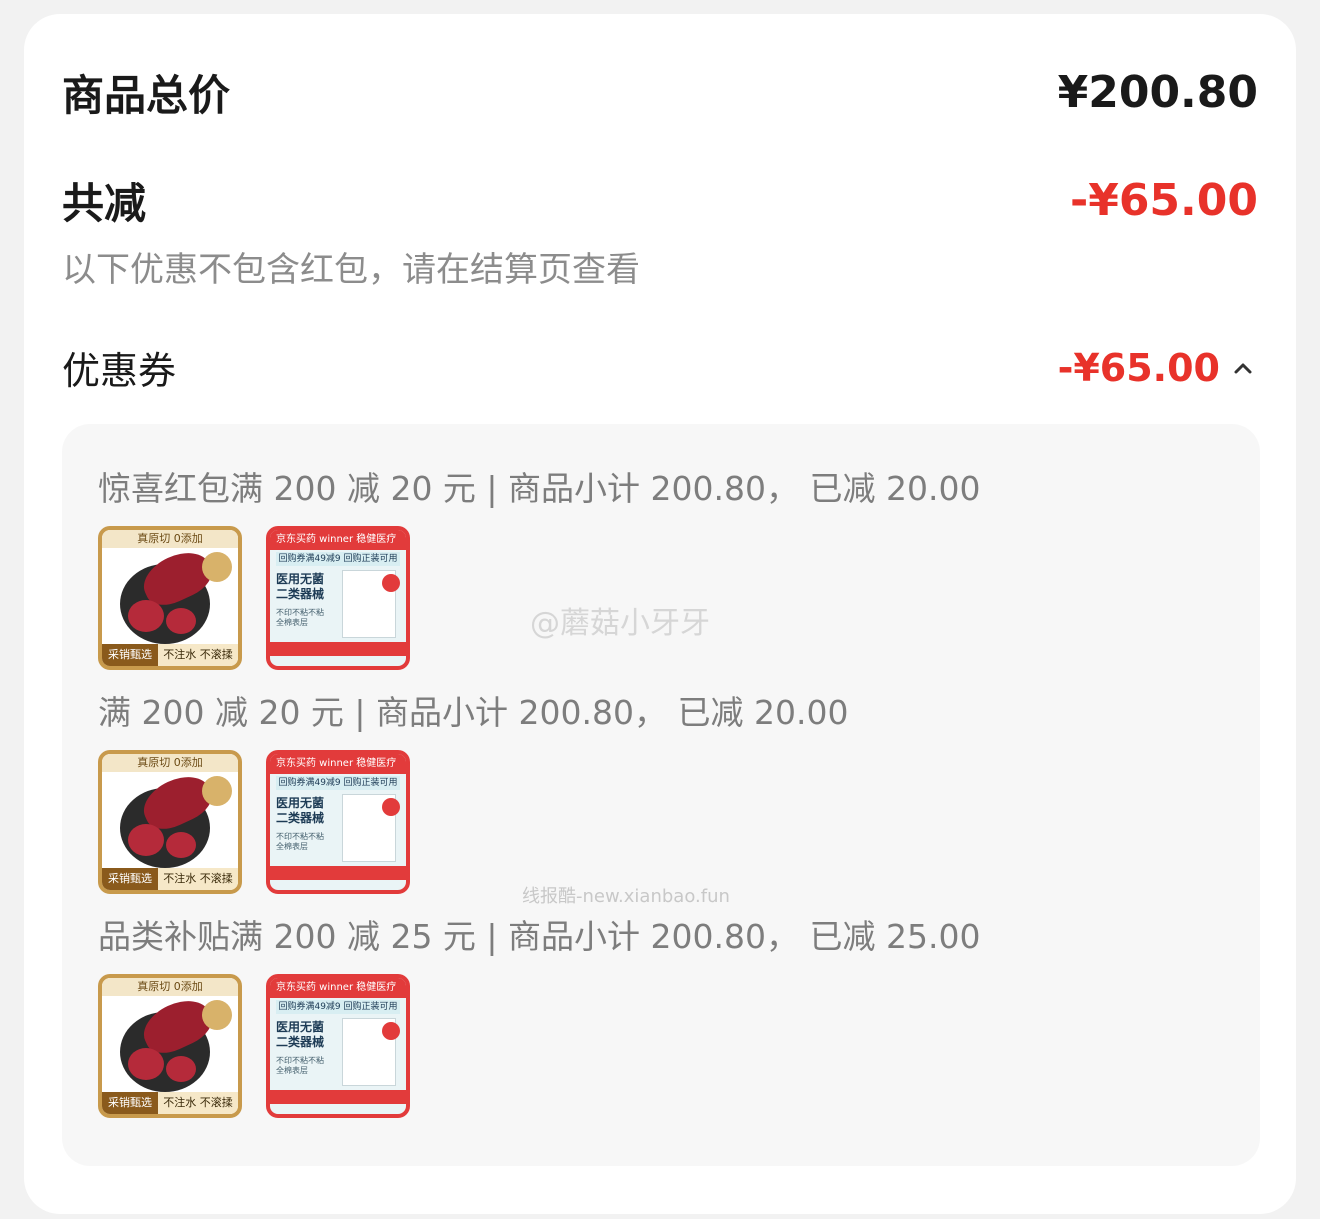  What do you see at coordinates (660, 200) in the screenshot?
I see `total-reduction-row: 共减 -¥65.00` at bounding box center [660, 200].